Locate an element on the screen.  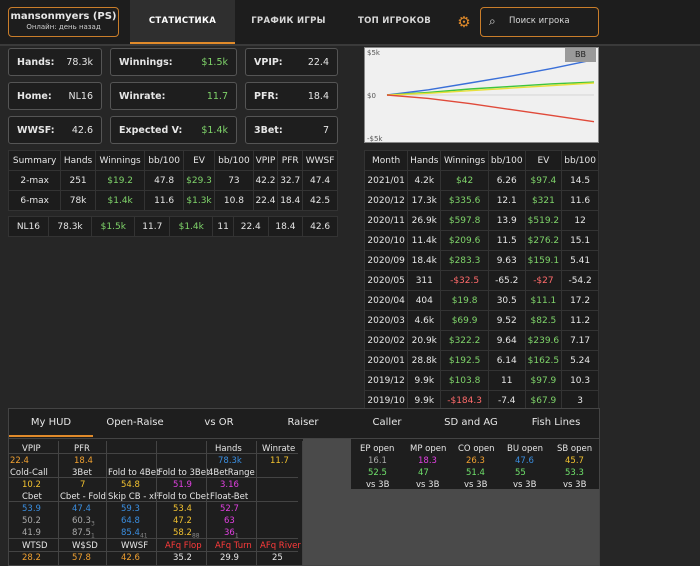
hud-cbetfold-flop-value: 47.4 is located at coordinates (81, 509).